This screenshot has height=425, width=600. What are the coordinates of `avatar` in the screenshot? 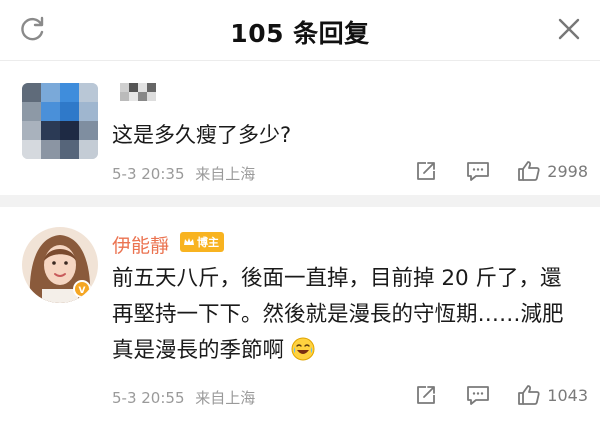 It's located at (60, 121).